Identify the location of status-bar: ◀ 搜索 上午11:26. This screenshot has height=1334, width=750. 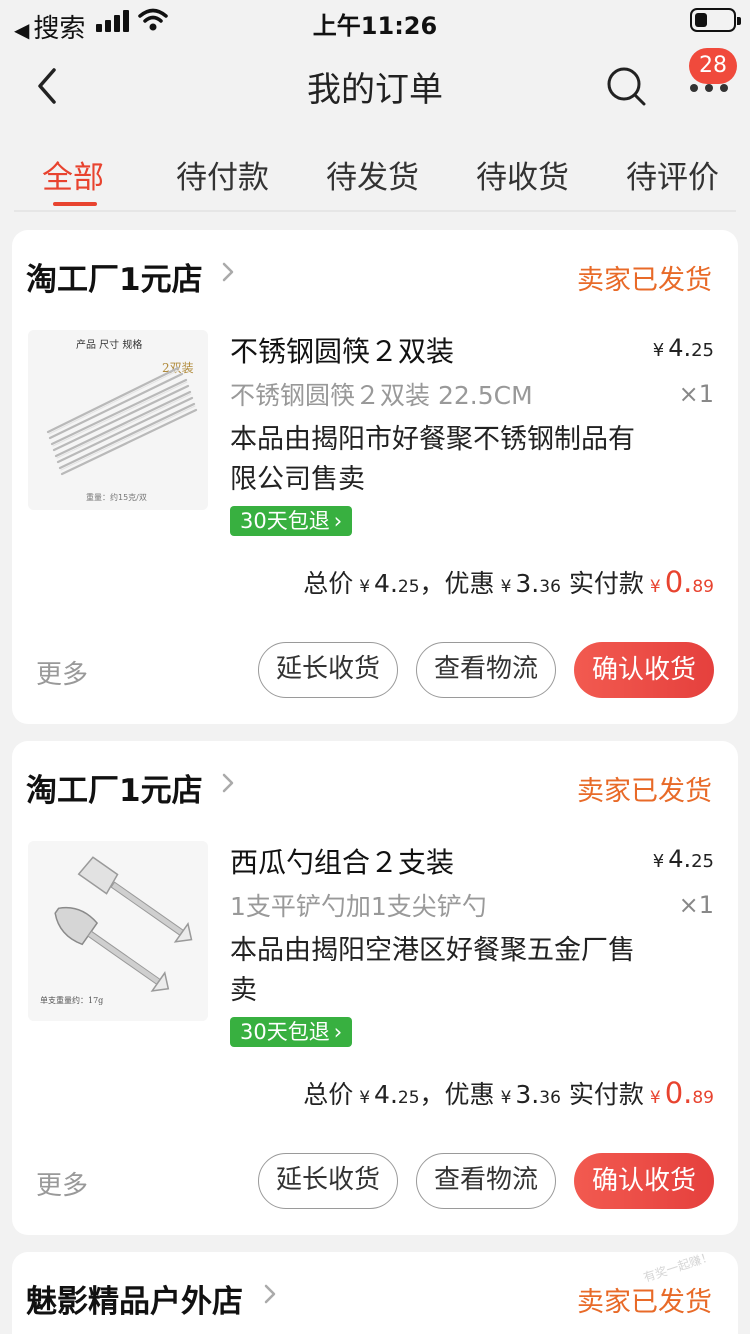
(375, 22).